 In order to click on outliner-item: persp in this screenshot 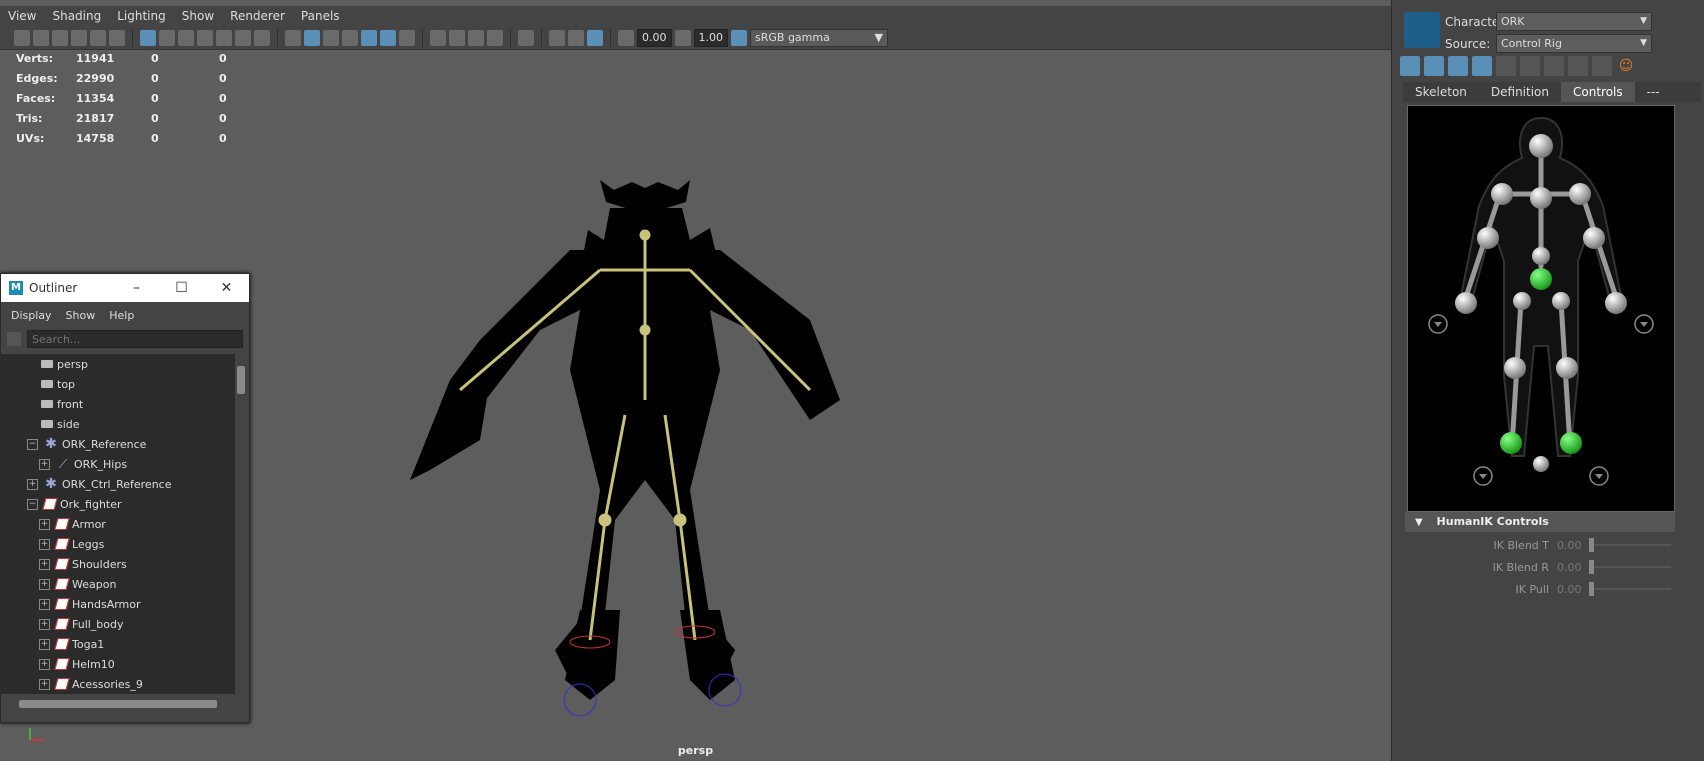, I will do `click(118, 364)`.